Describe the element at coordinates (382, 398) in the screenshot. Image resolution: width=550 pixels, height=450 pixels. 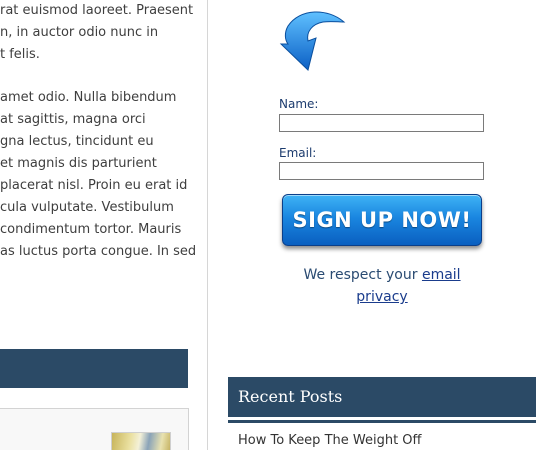
I see `recent-posts-header: Recent Posts` at that location.